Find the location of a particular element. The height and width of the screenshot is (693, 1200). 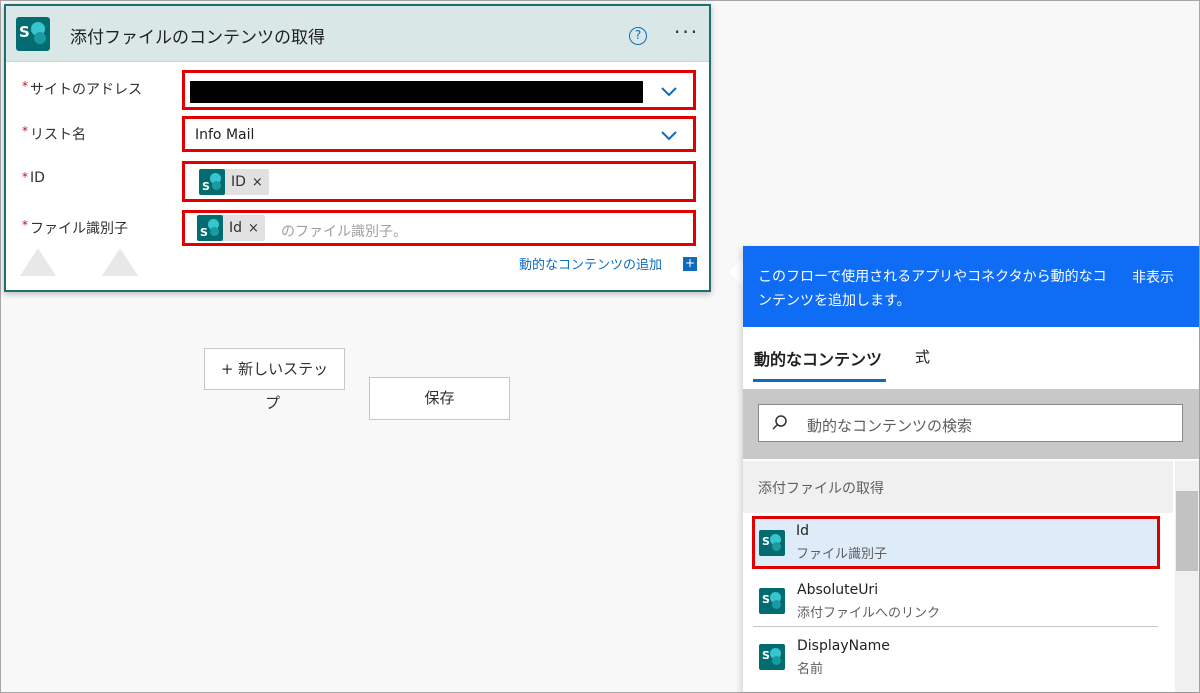

add-dynamic-content-link: 動的なコンテンツの追加 is located at coordinates (590, 263).